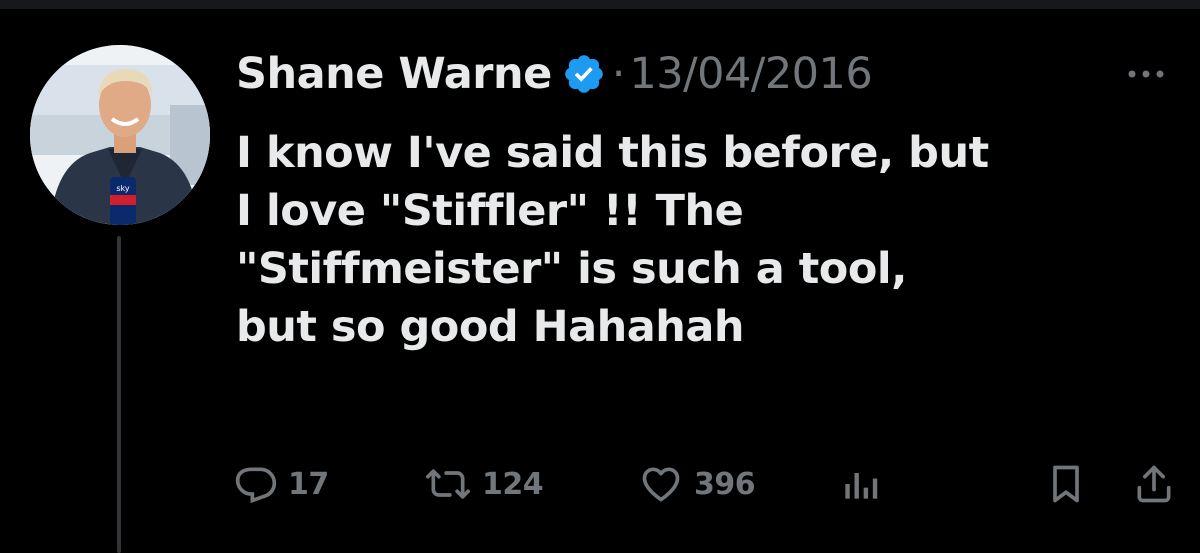 This screenshot has width=1200, height=553. What do you see at coordinates (123, 188) in the screenshot?
I see `svg-text: sky` at bounding box center [123, 188].